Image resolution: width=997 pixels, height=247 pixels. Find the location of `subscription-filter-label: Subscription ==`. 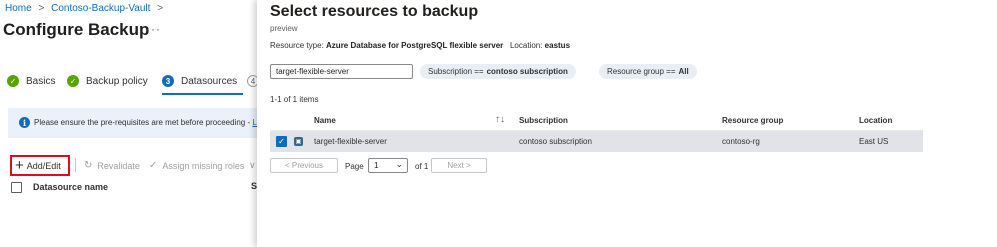

subscription-filter-label: Subscription == is located at coordinates (456, 71).